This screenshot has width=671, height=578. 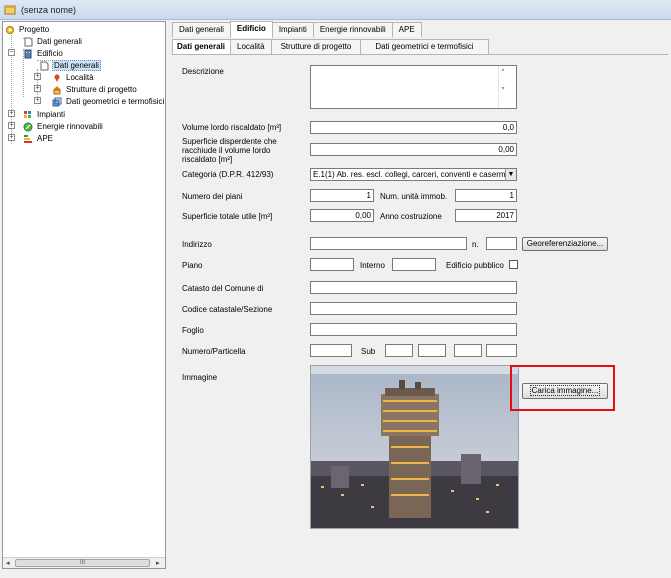 What do you see at coordinates (223, 288) in the screenshot?
I see `catasto-comune-label: Catasto del Comune di` at bounding box center [223, 288].